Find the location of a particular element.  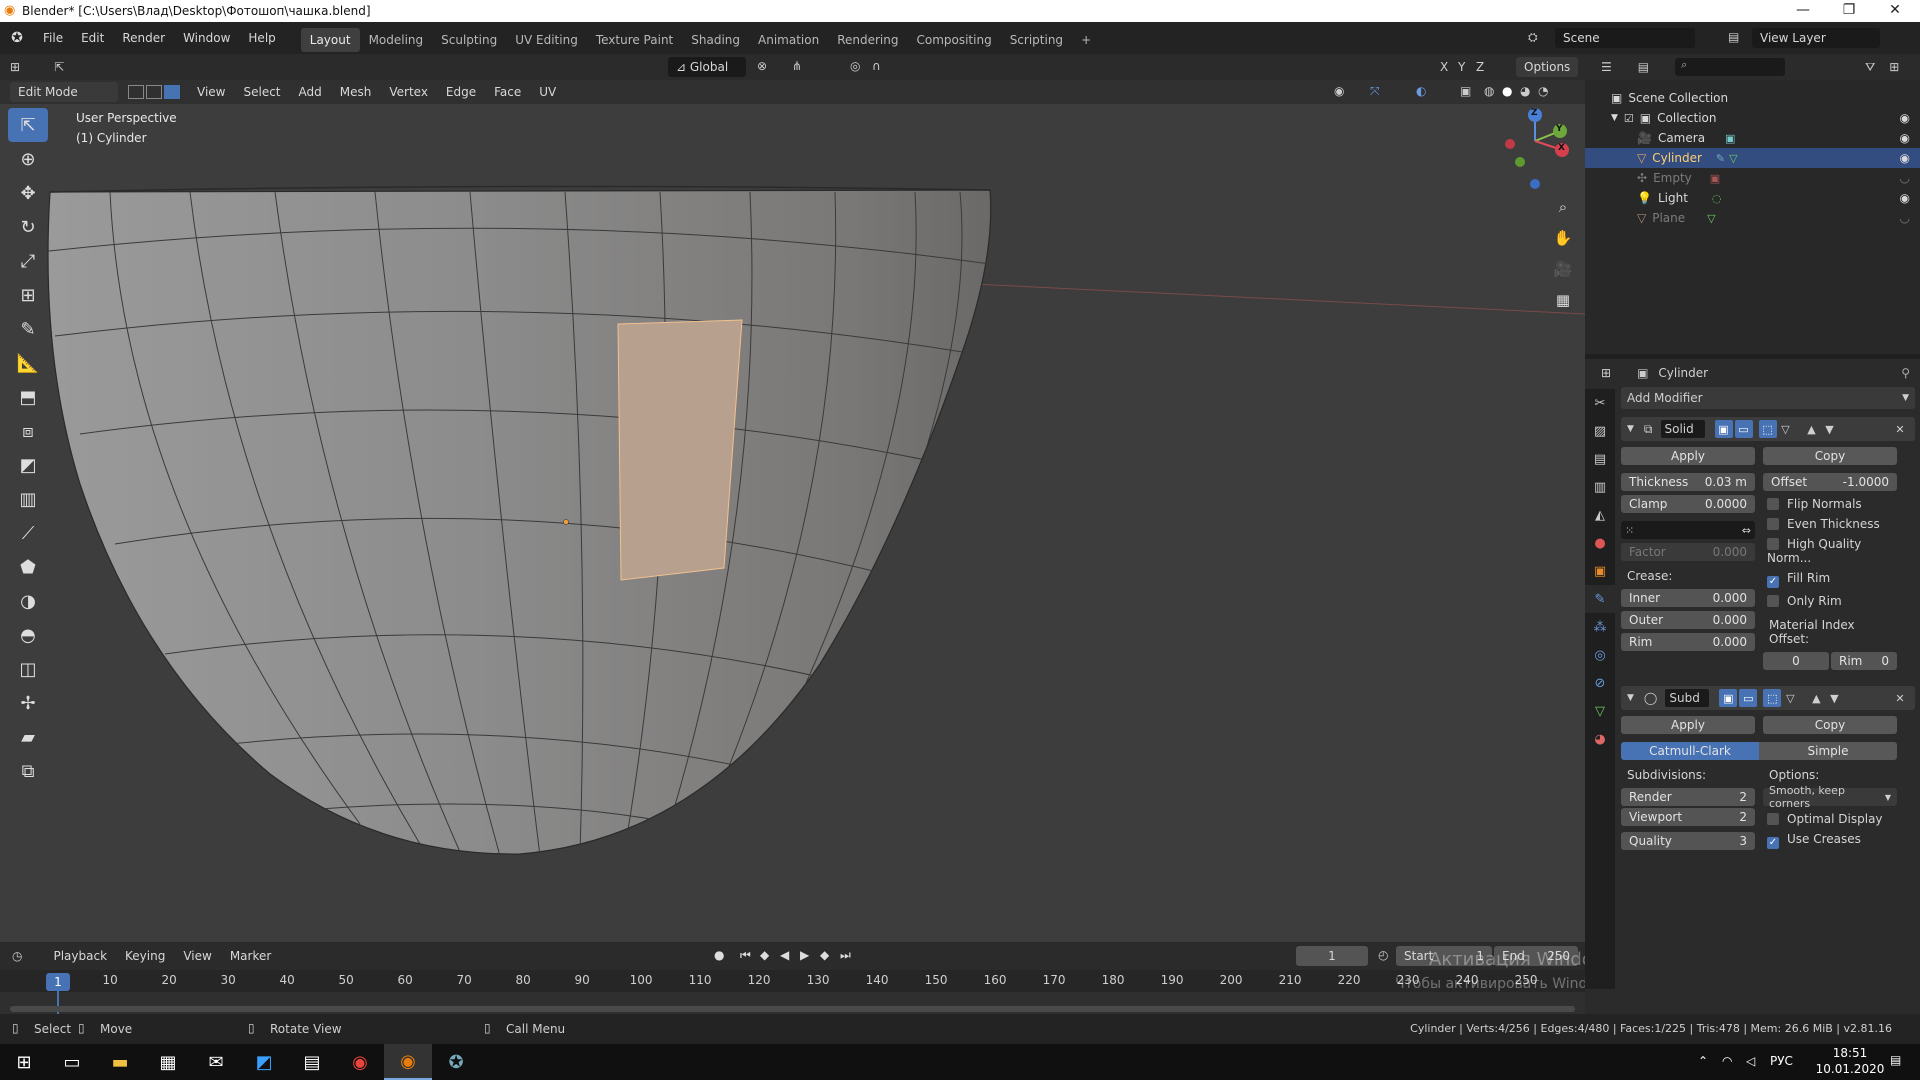

play-reverse-icon: ◀ is located at coordinates (784, 955).